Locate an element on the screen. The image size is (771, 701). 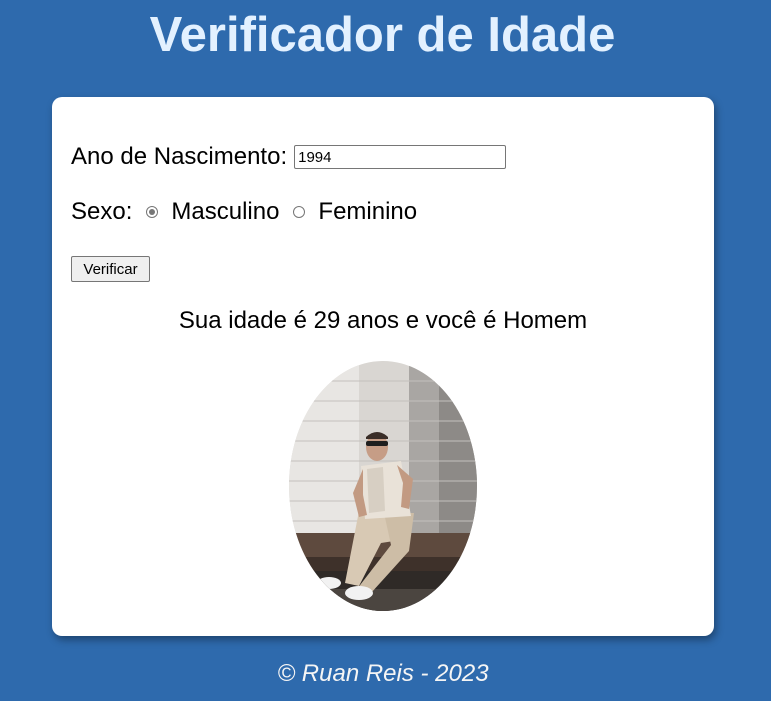
birth-year-label: Ano de Nascimento: is located at coordinates (179, 156).